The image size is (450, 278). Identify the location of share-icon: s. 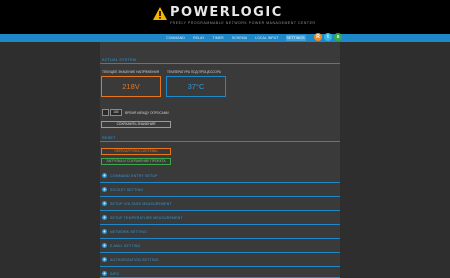
(338, 37).